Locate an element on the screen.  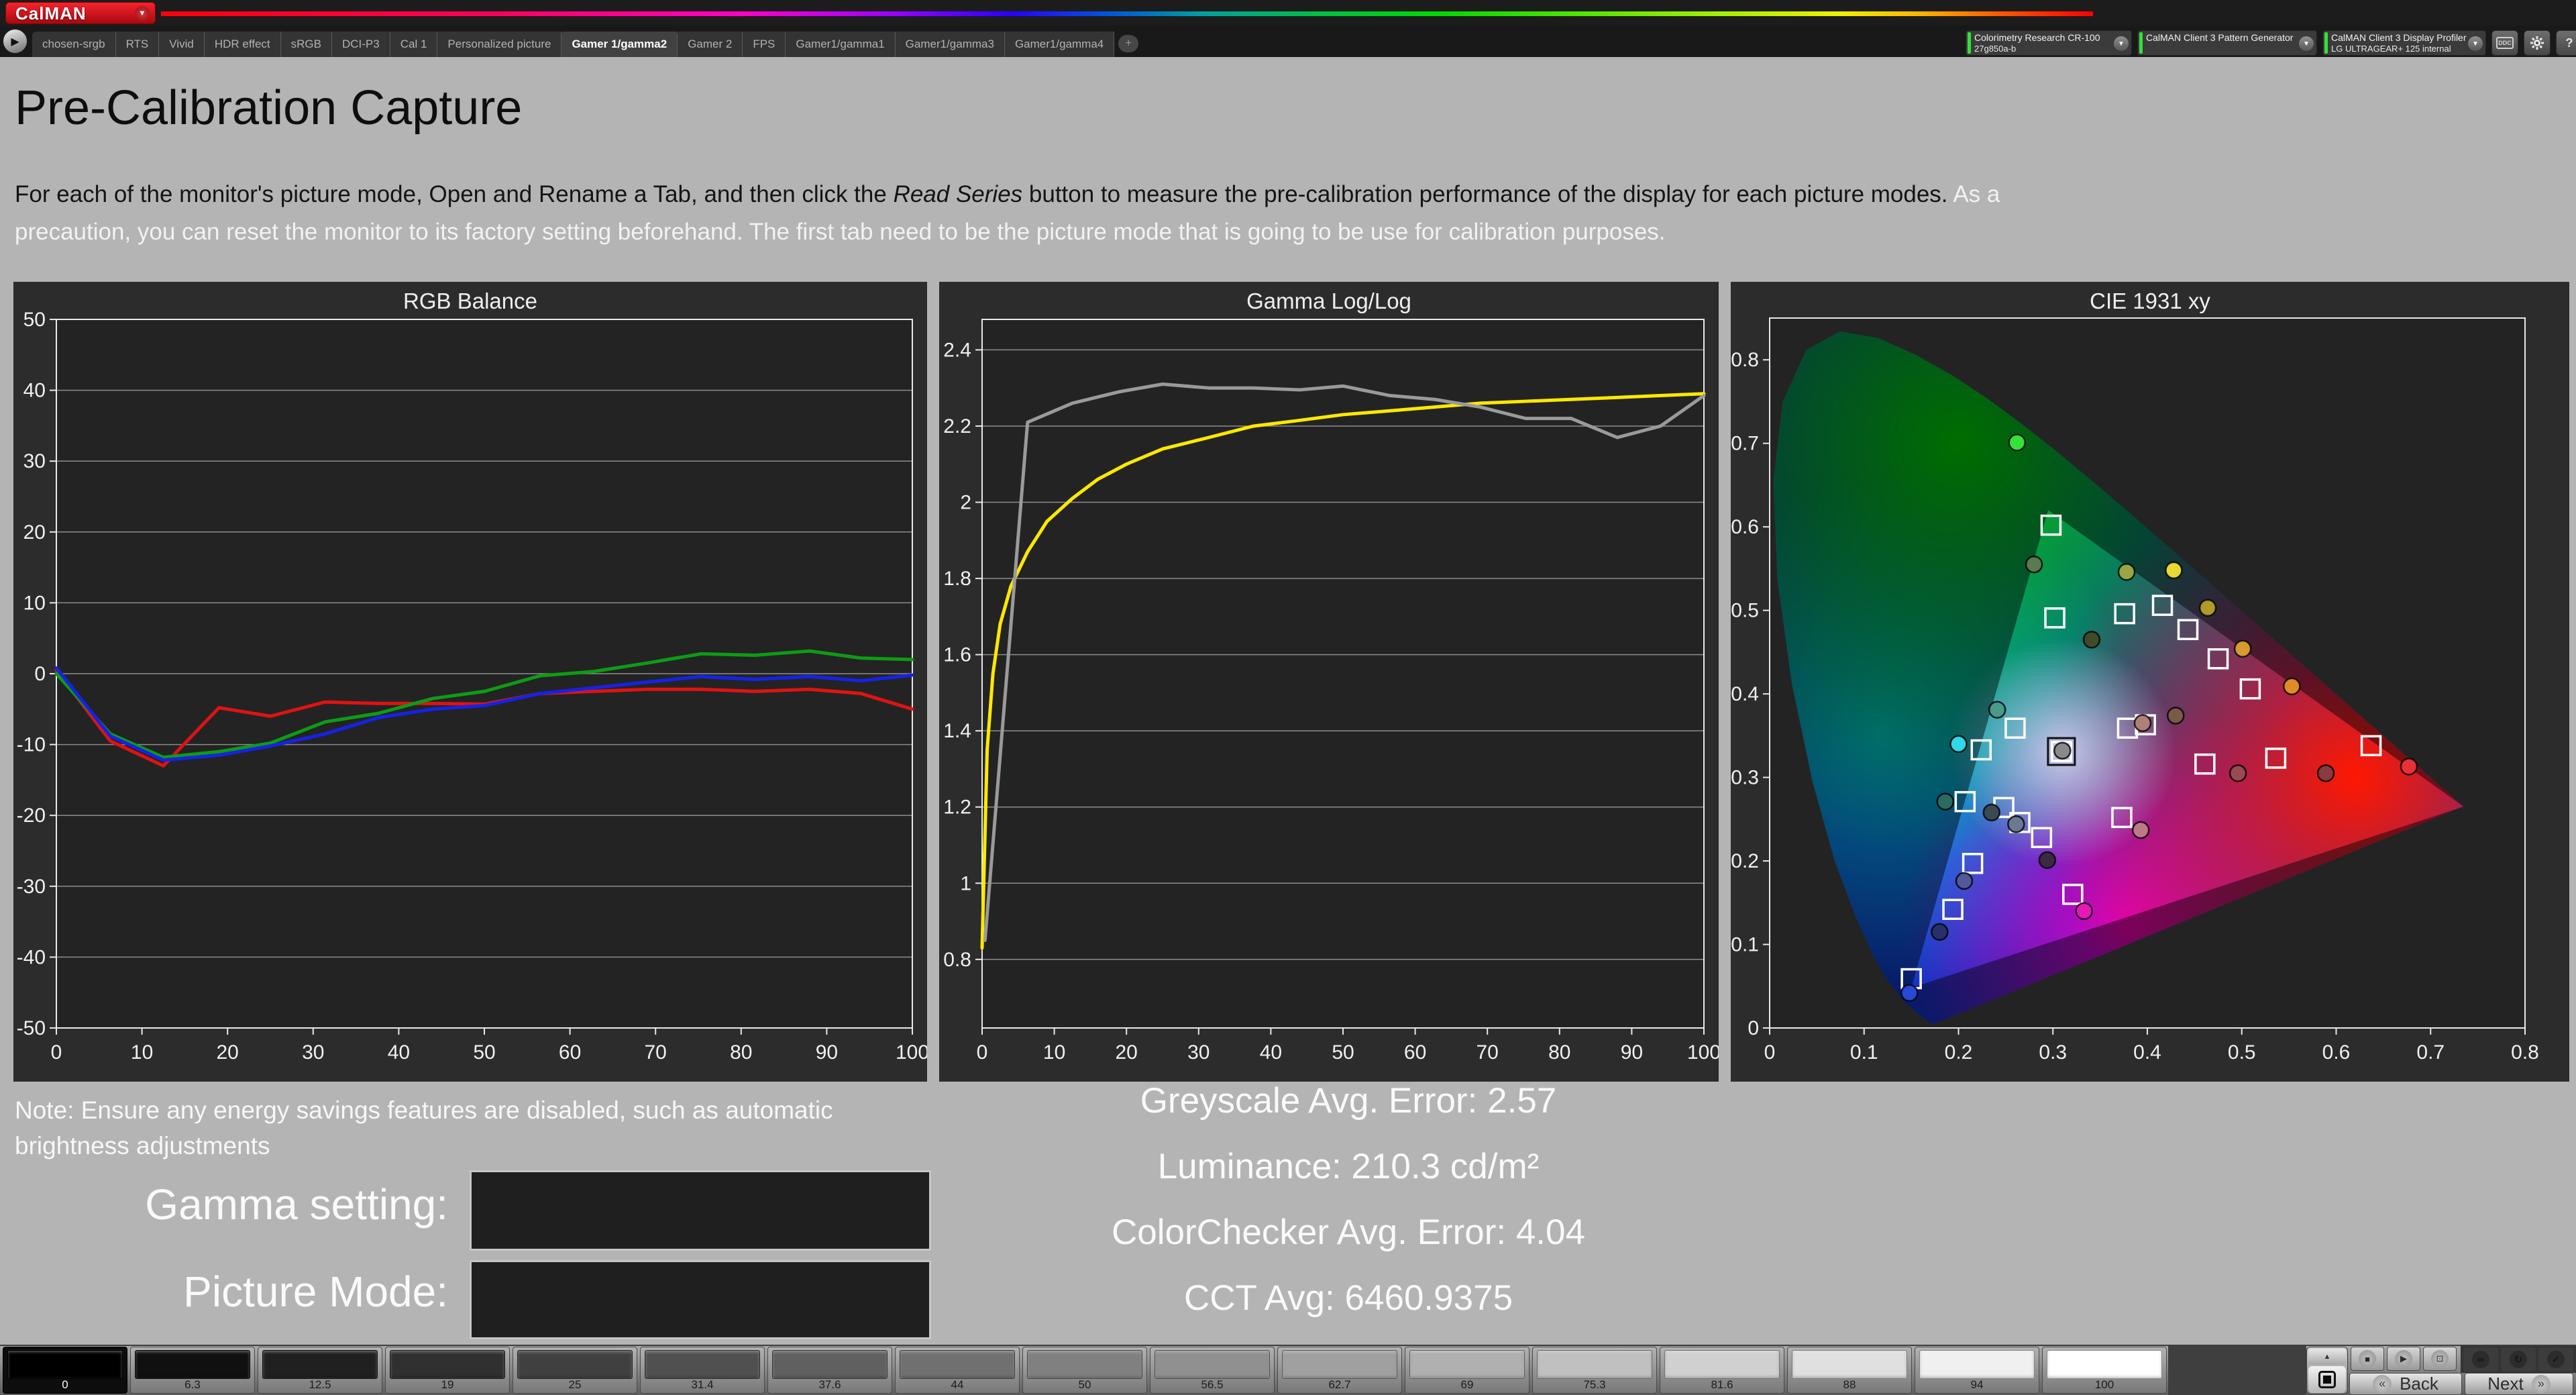
pattern-swatch-50: 50 is located at coordinates (1084, 1370).